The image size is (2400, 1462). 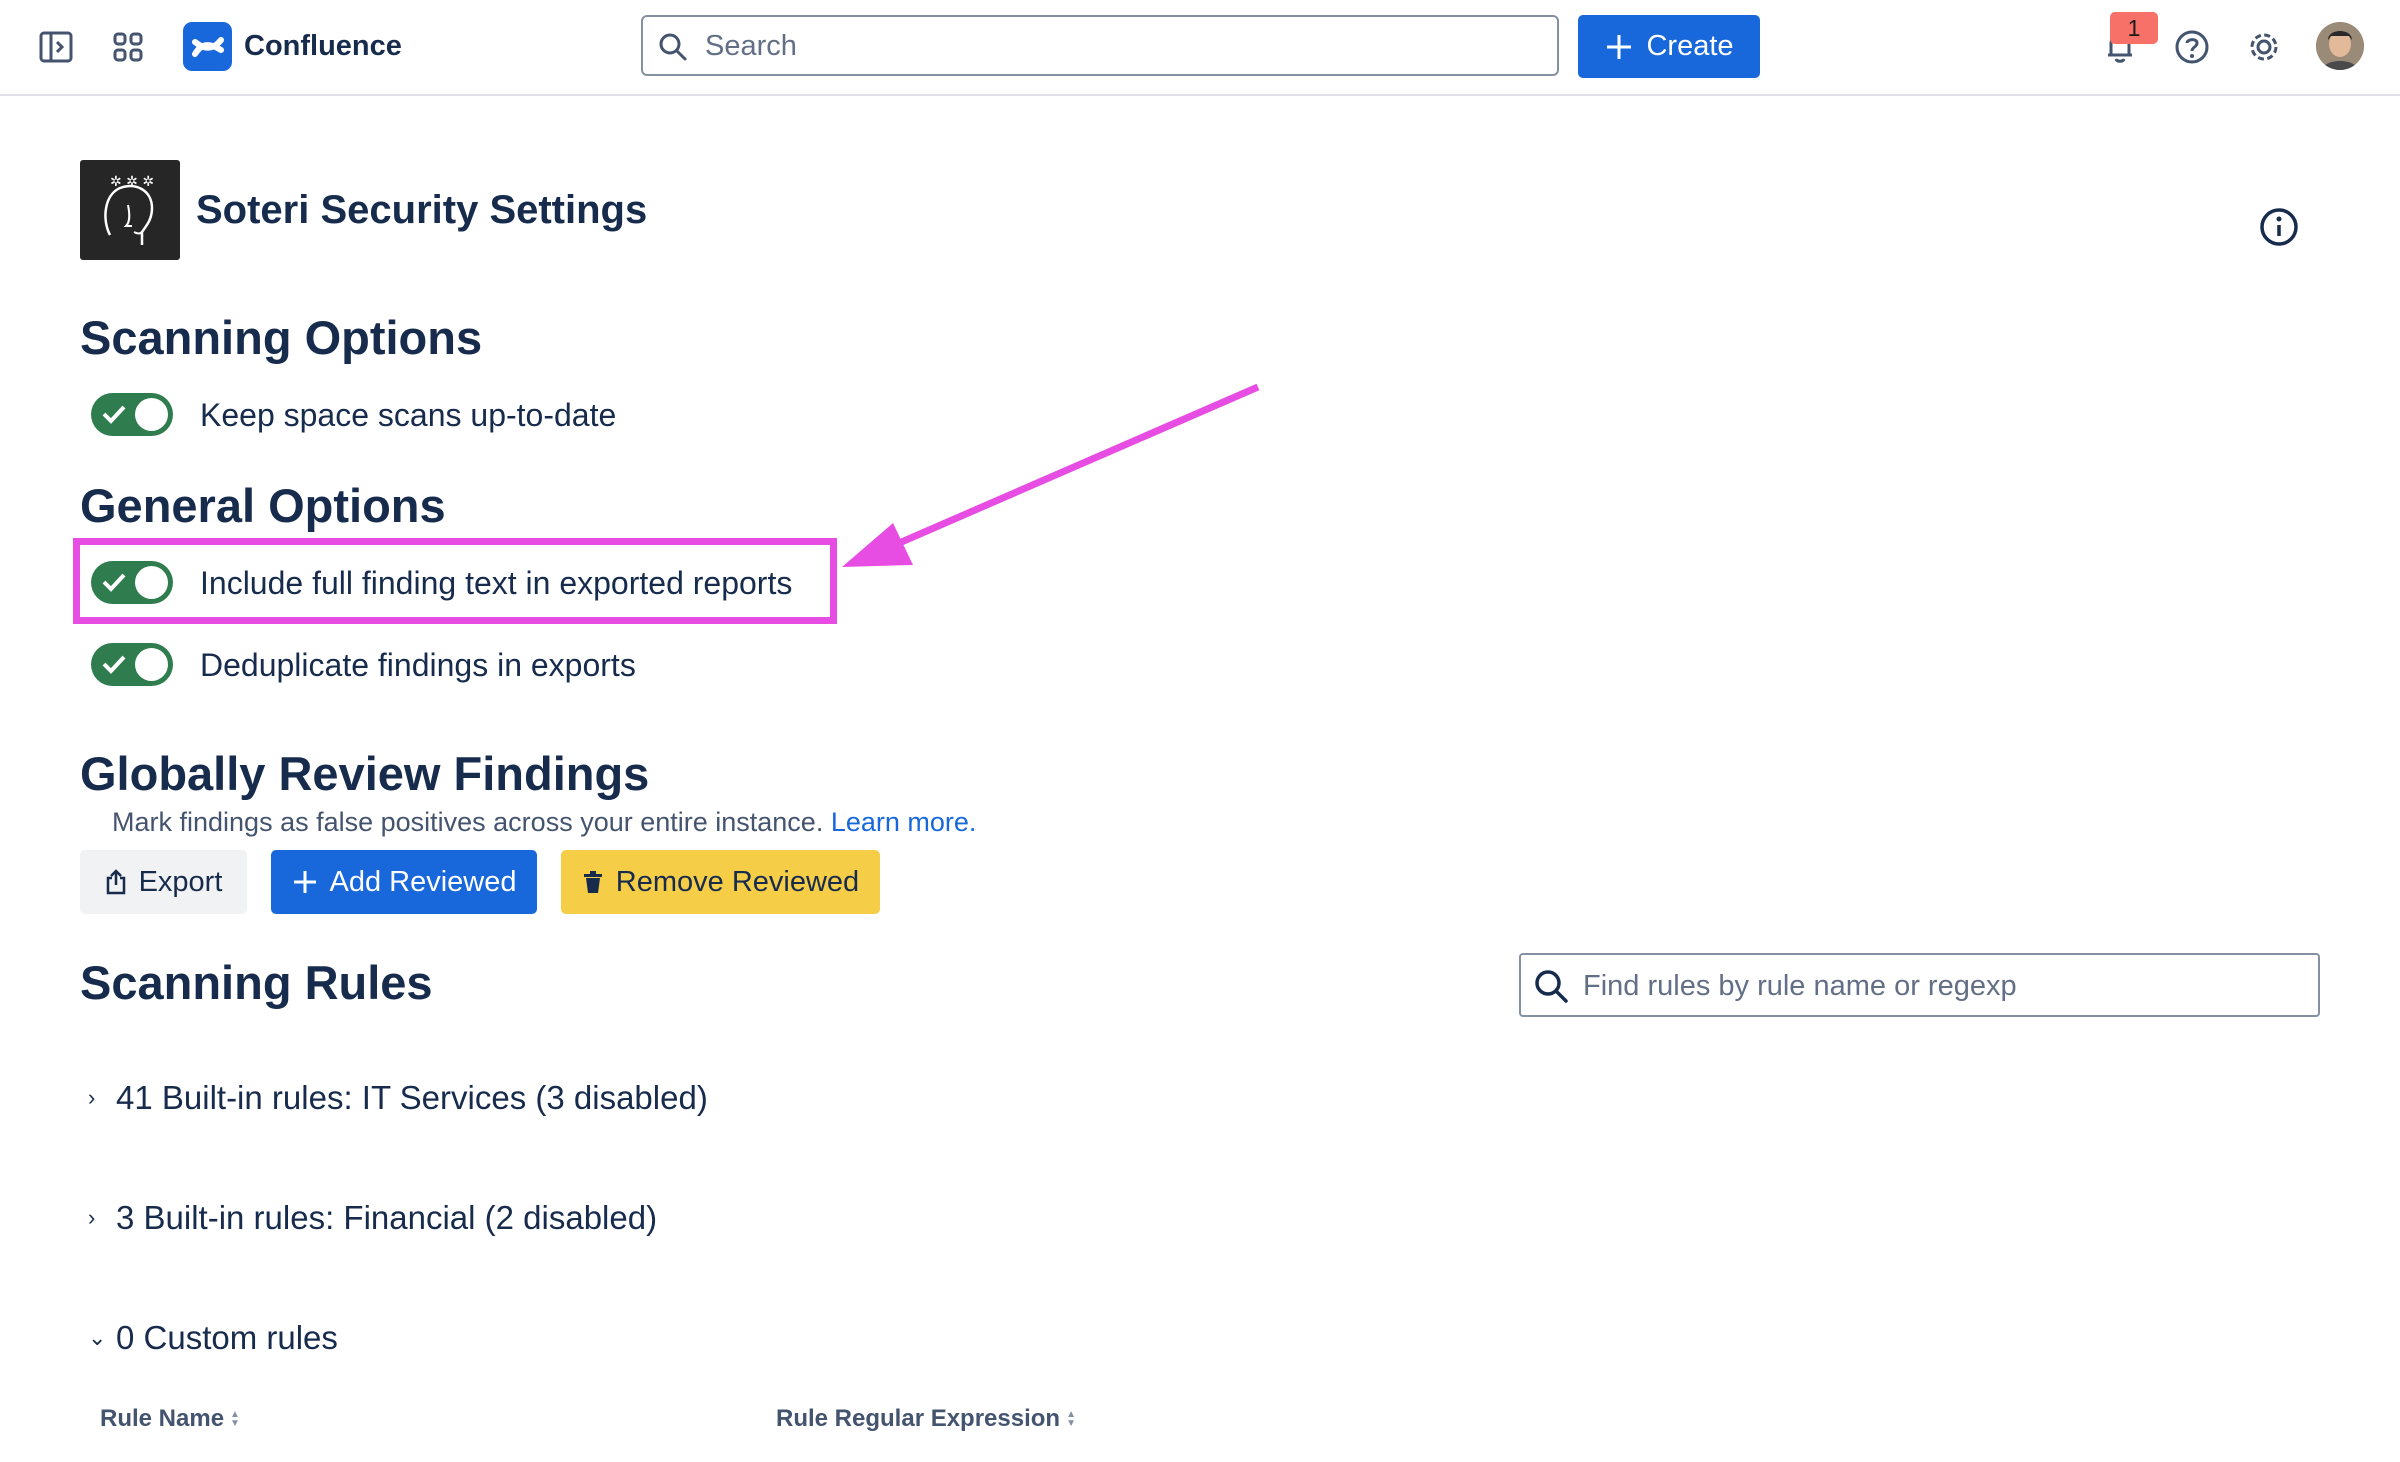 What do you see at coordinates (387, 1217) in the screenshot?
I see `rule-group-label: 3 Built-in rules: Financial (2 disabled)` at bounding box center [387, 1217].